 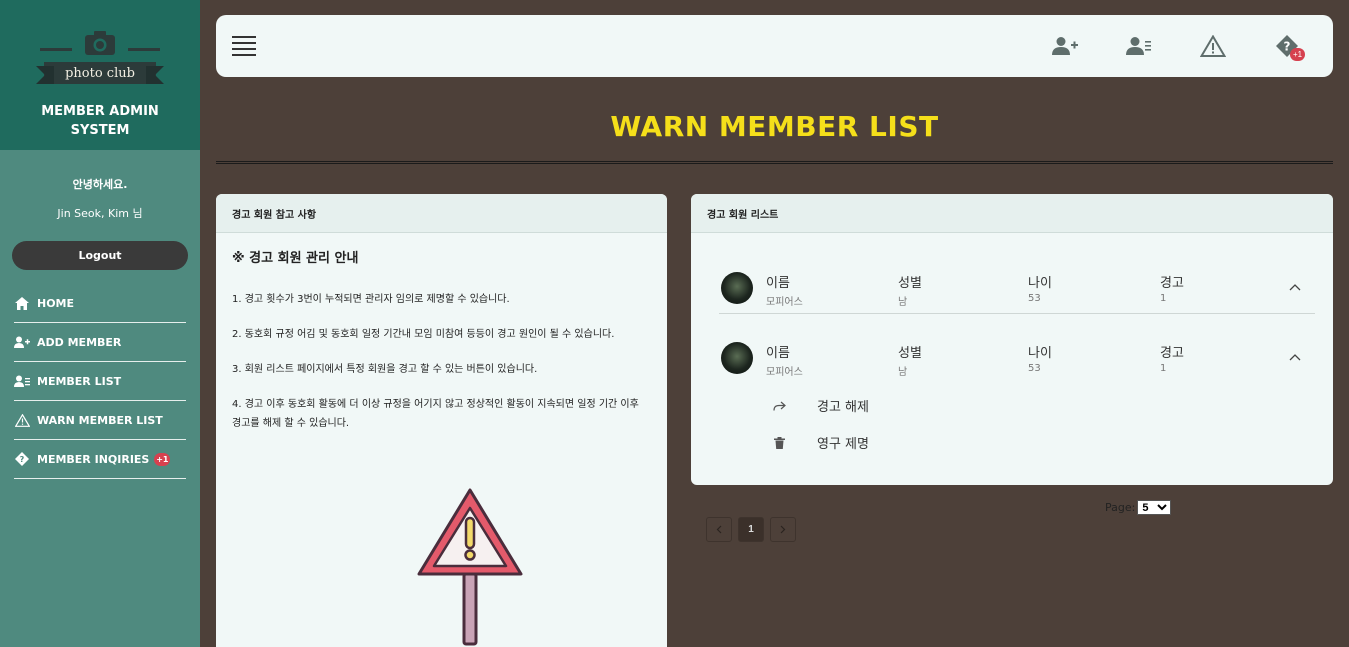 I want to click on app-title: MEMBER ADMIN SYSTEM, so click(x=100, y=121).